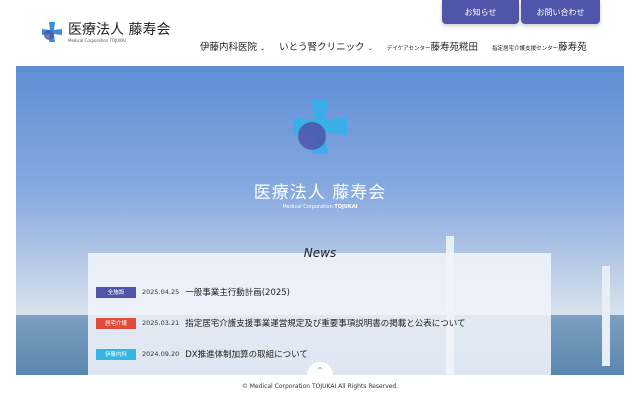 This screenshot has height=400, width=640. I want to click on contact-button: お問い合わせ, so click(560, 12).